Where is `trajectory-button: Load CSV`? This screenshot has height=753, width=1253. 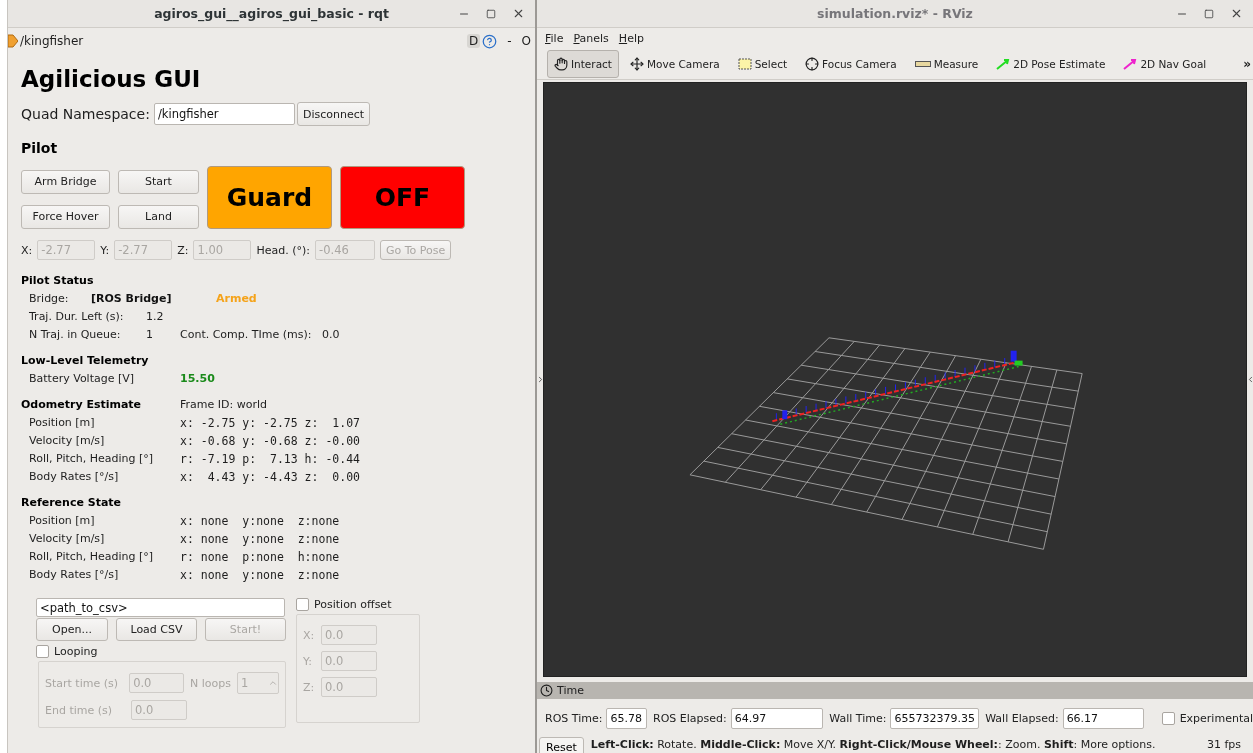 trajectory-button: Load CSV is located at coordinates (156, 629).